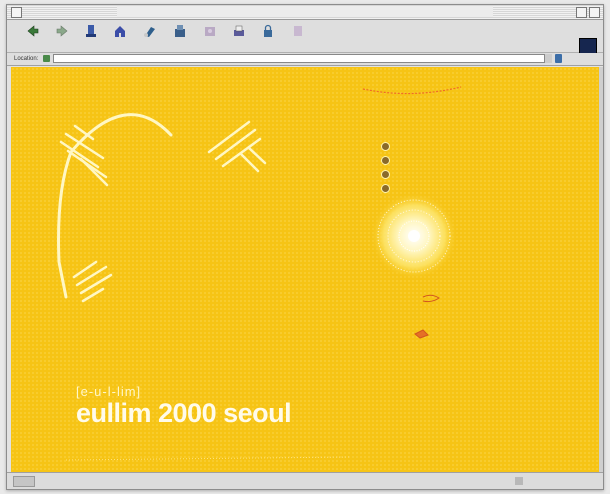  I want to click on sun-graphic, so click(414, 236).